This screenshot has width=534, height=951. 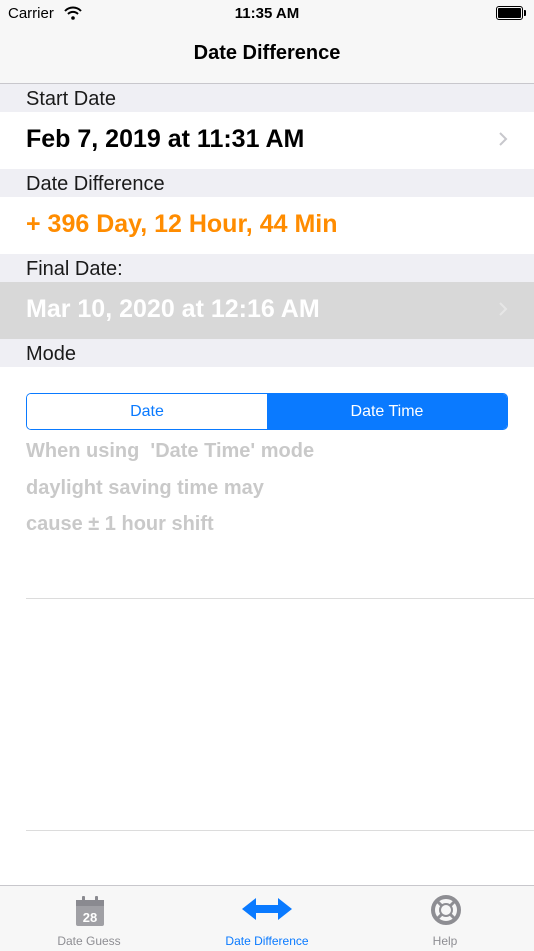 I want to click on final-date-row: Mar 10, 2020 at 12:16 AM, so click(x=267, y=310).